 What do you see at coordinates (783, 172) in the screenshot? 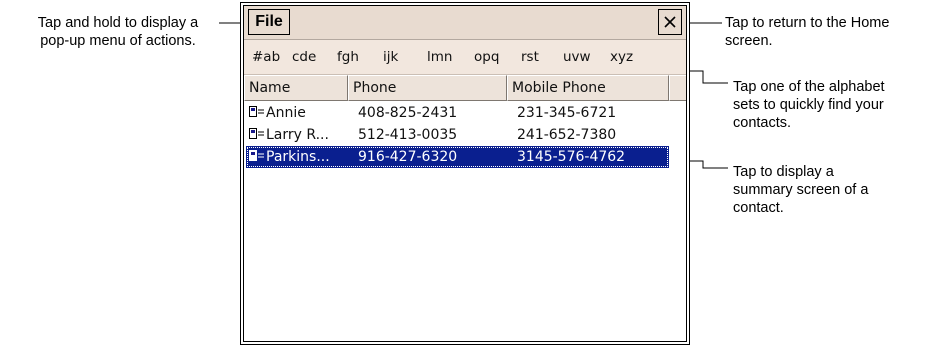
I see `callout-line: Tap to display a` at bounding box center [783, 172].